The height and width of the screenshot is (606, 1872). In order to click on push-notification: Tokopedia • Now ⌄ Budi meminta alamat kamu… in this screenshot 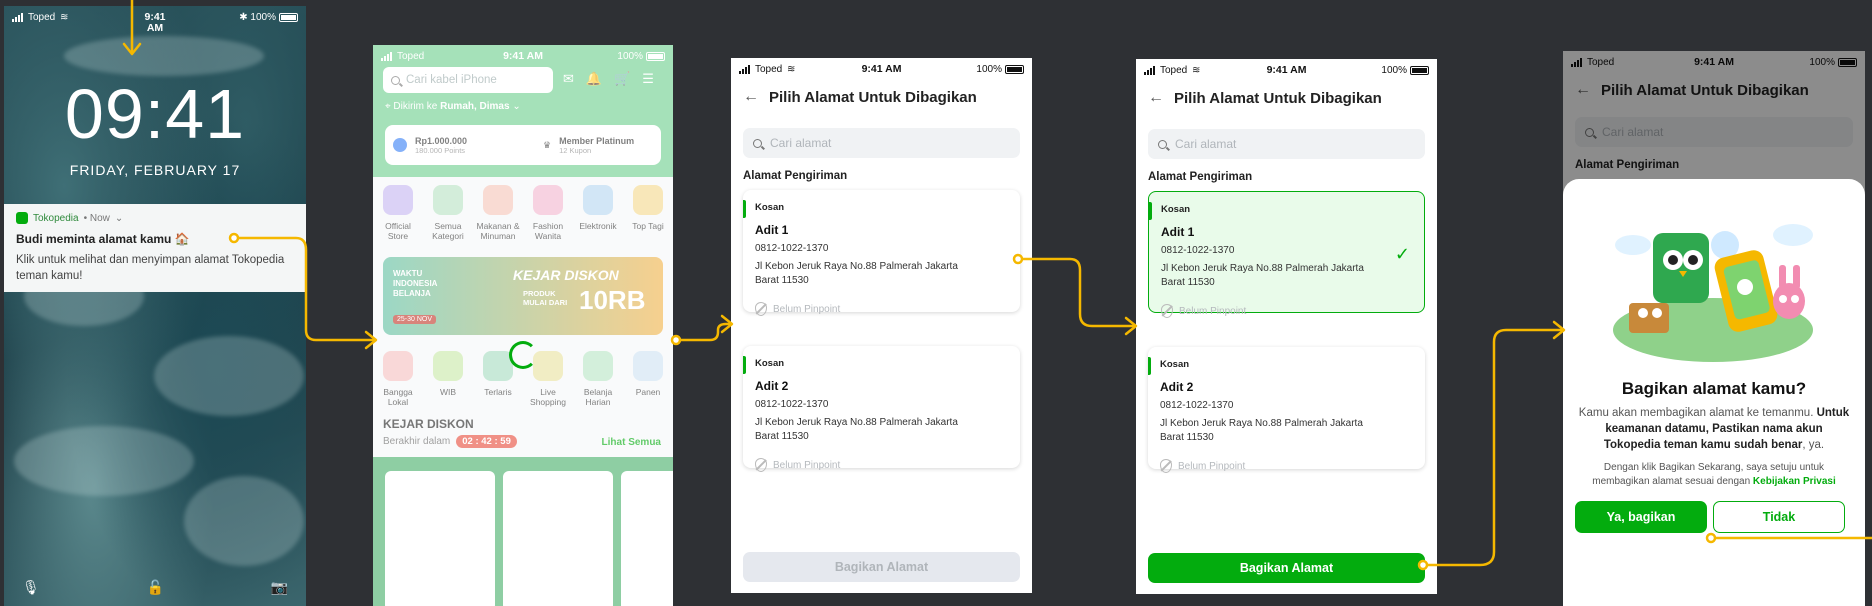, I will do `click(155, 248)`.